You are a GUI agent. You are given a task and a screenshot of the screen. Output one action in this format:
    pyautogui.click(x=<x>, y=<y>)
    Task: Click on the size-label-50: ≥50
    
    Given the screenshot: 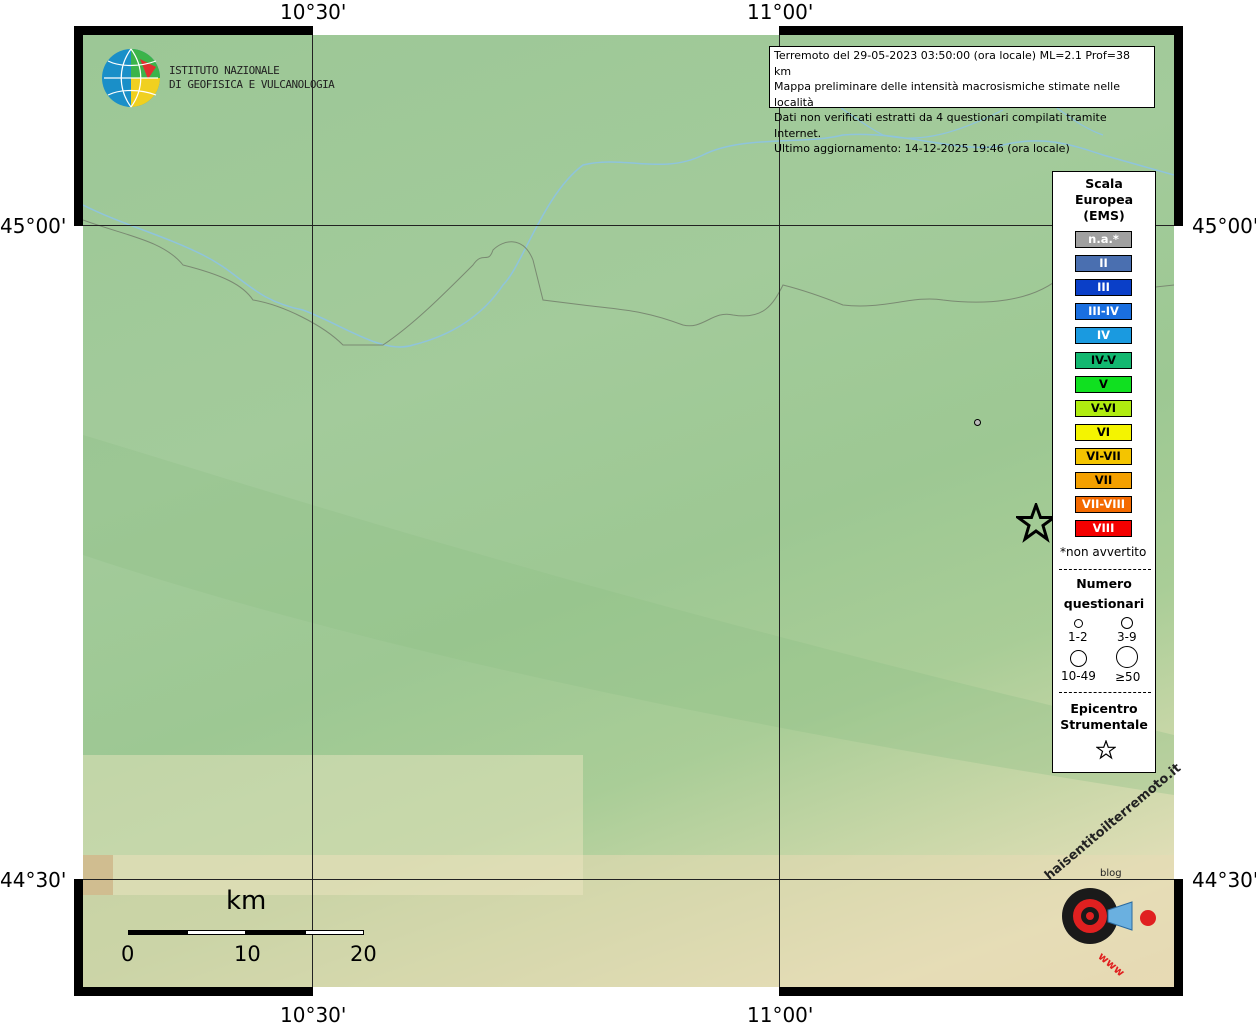 What is the action you would take?
    pyautogui.click(x=1128, y=677)
    